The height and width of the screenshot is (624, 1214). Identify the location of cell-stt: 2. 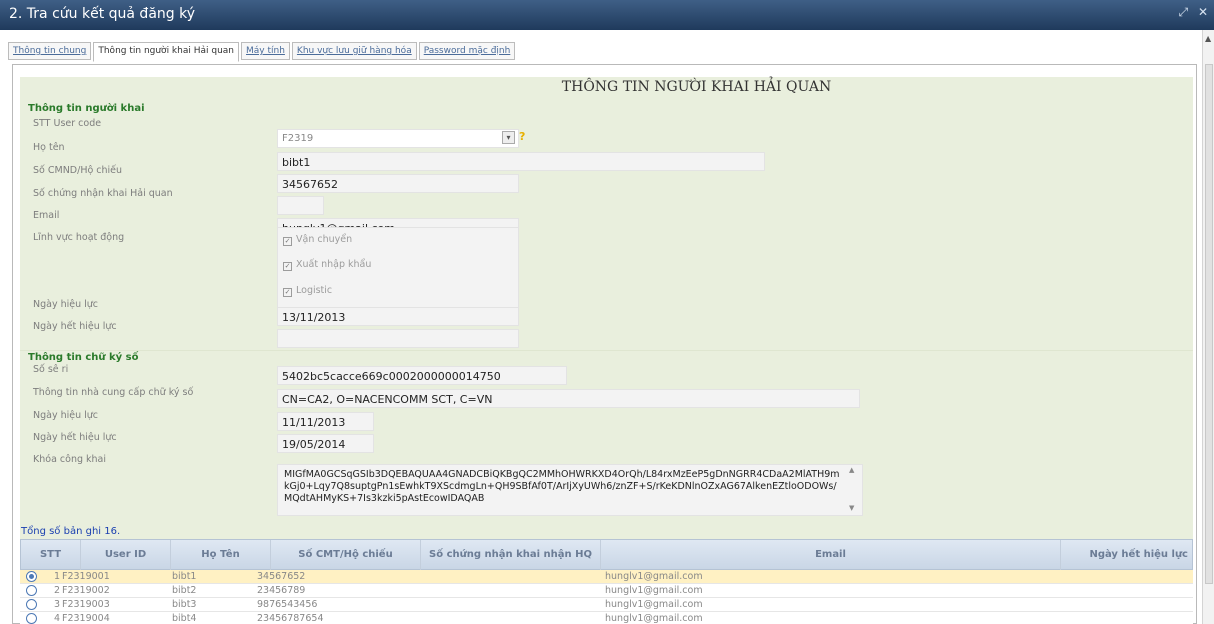
(57, 590).